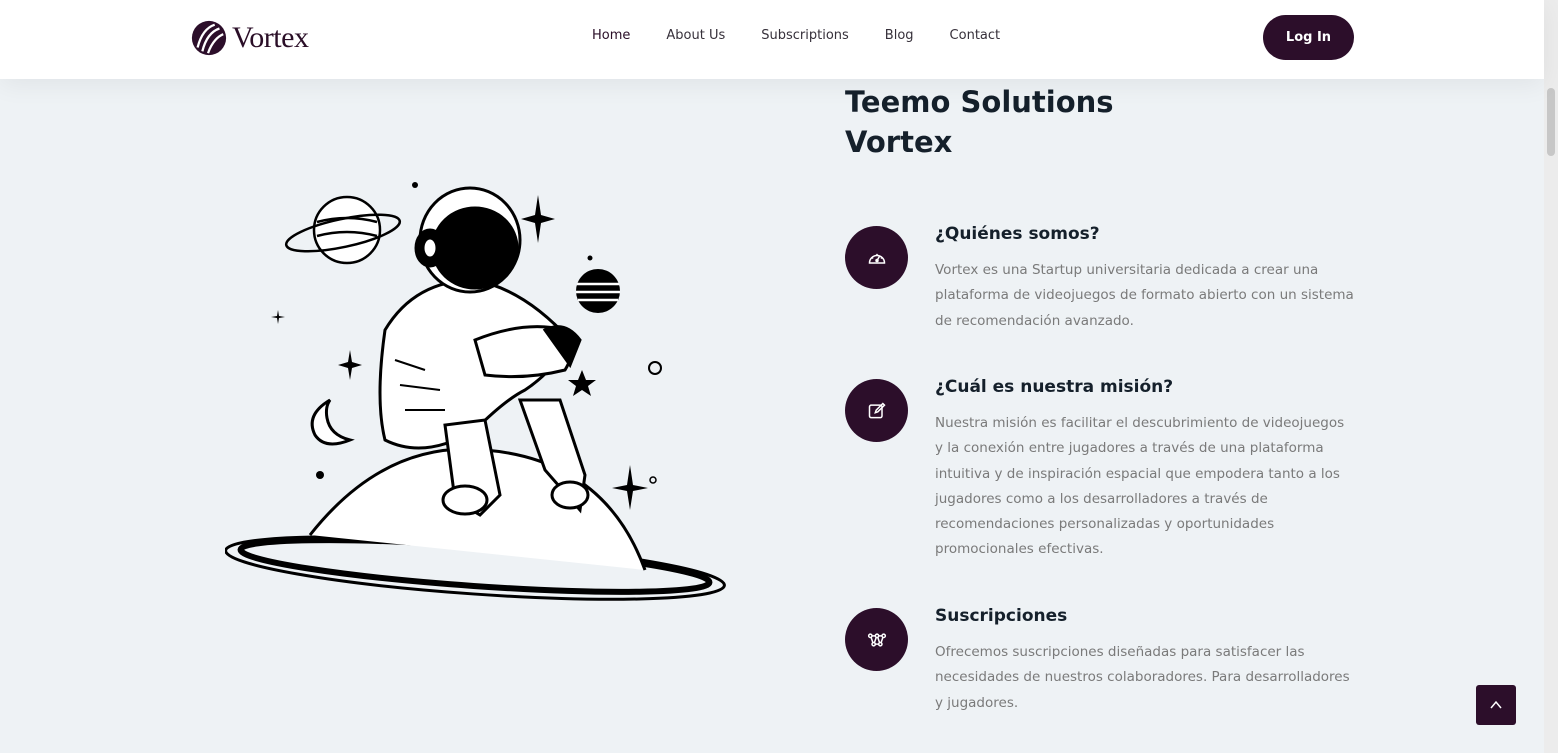  What do you see at coordinates (598, 291) in the screenshot?
I see `striped-planet-icon` at bounding box center [598, 291].